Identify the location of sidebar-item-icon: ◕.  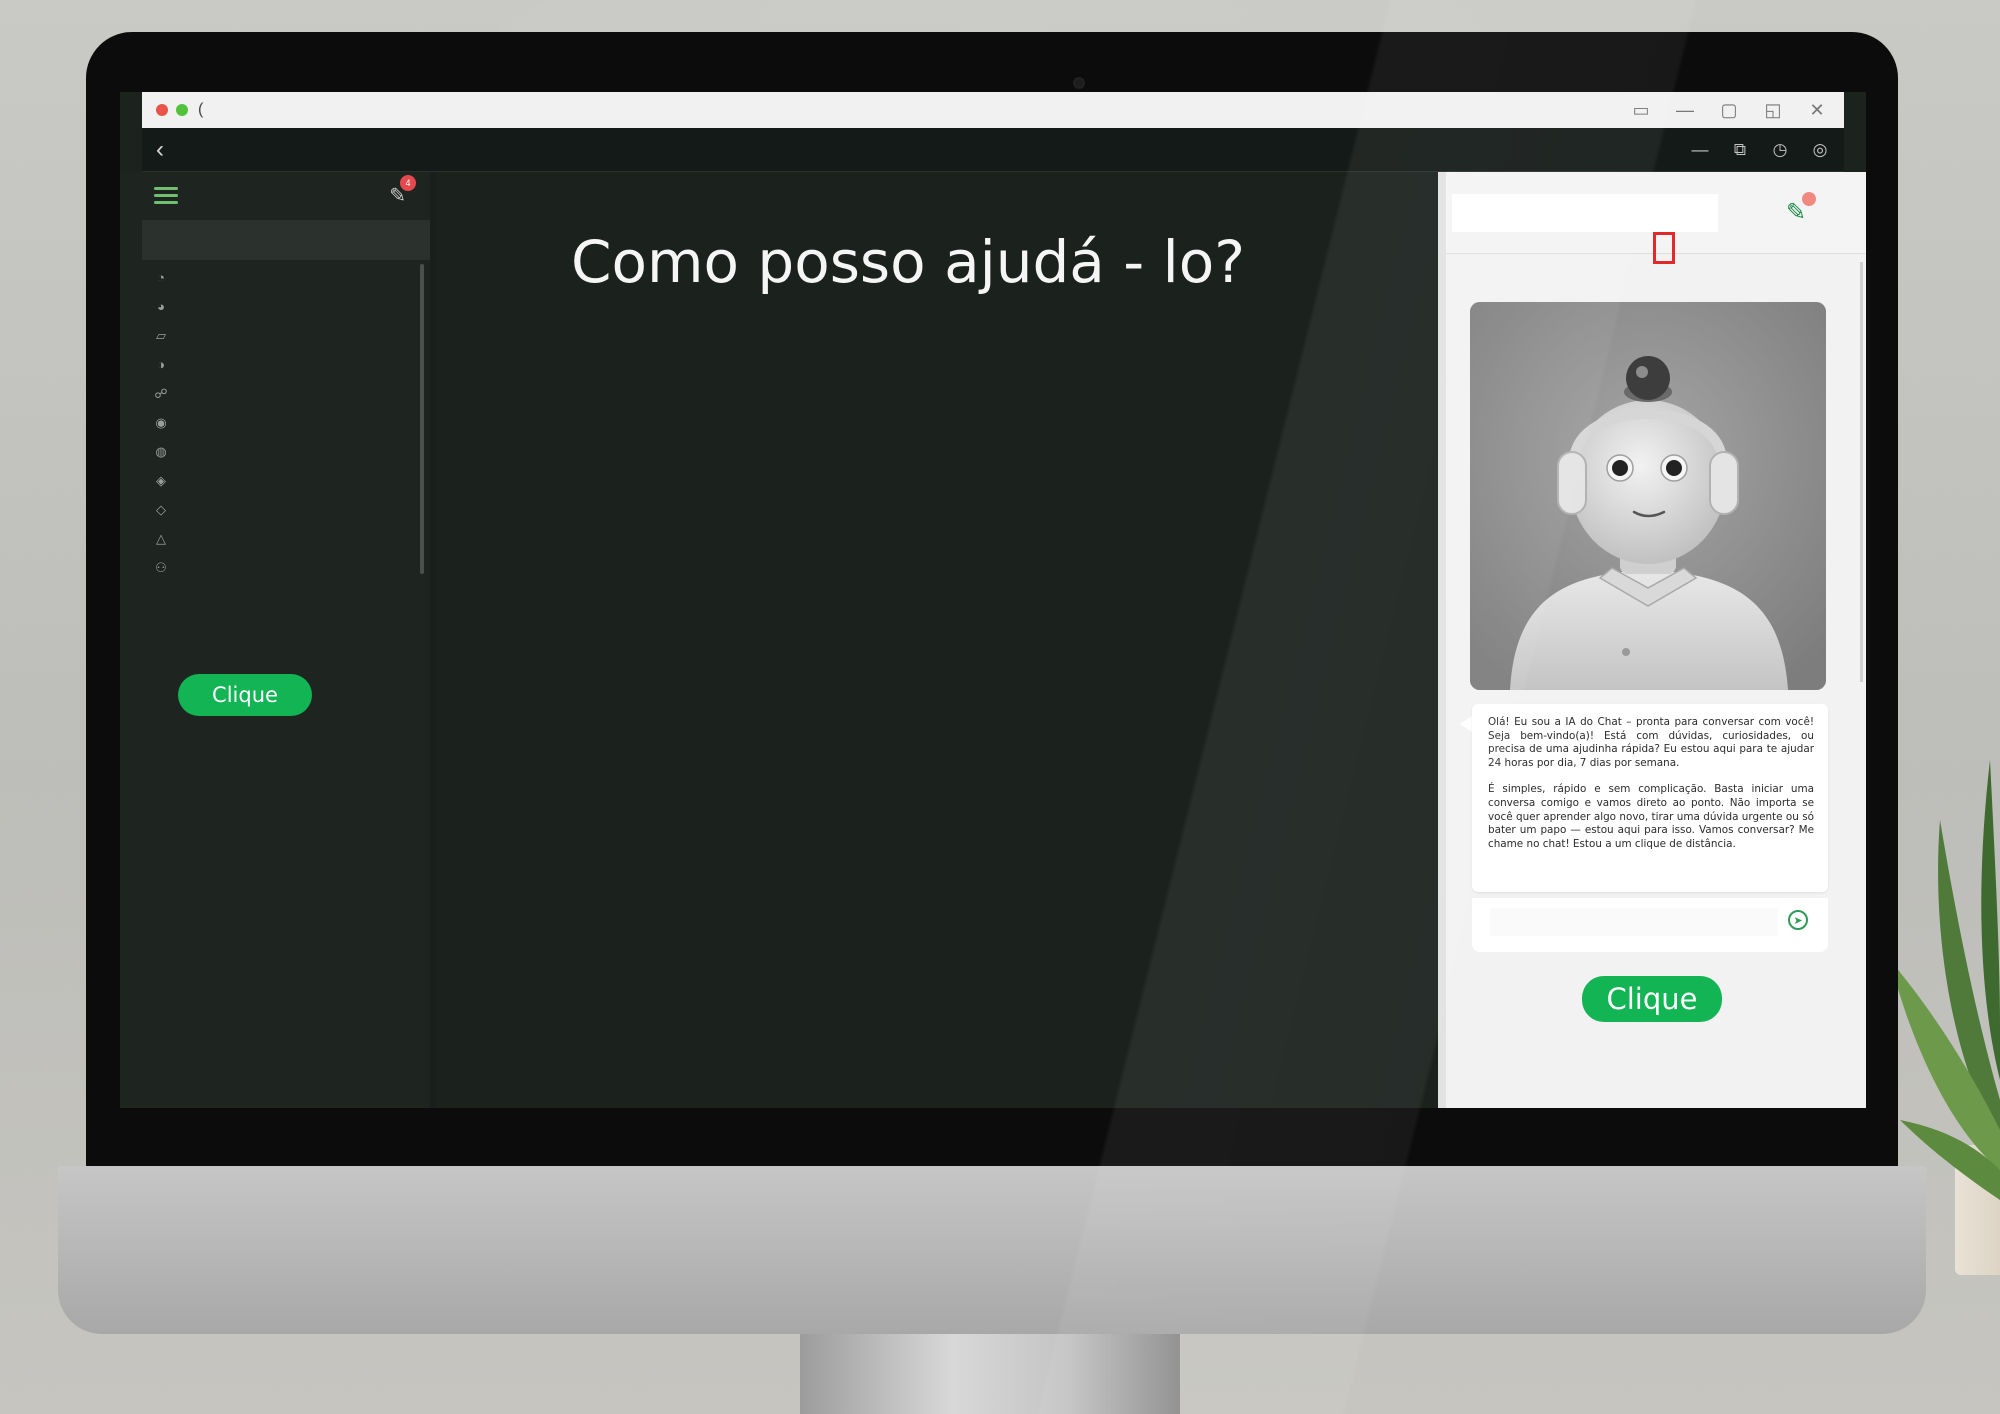
(161, 308).